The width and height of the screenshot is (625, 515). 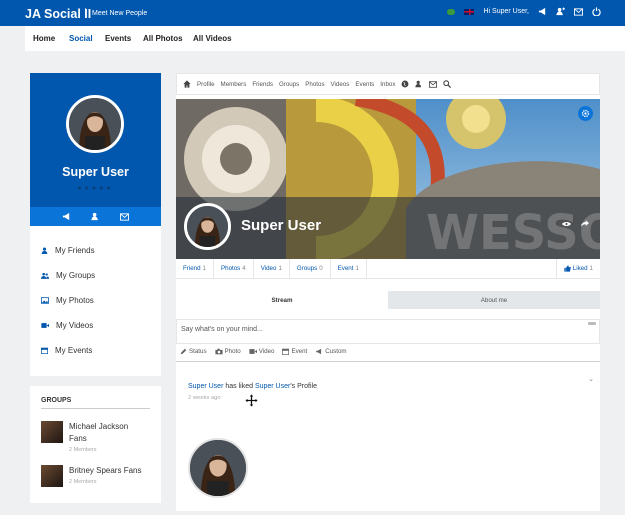 What do you see at coordinates (206, 84) in the screenshot?
I see `toolbar-profile: Profile` at bounding box center [206, 84].